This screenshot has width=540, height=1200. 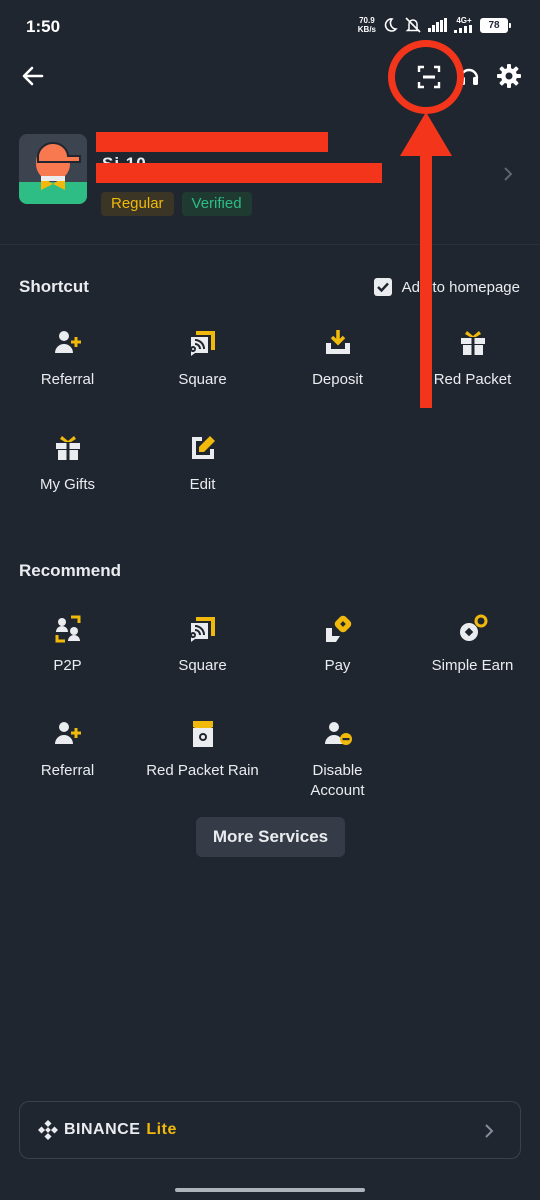 I want to click on binance-logo-icon, so click(x=48, y=1130).